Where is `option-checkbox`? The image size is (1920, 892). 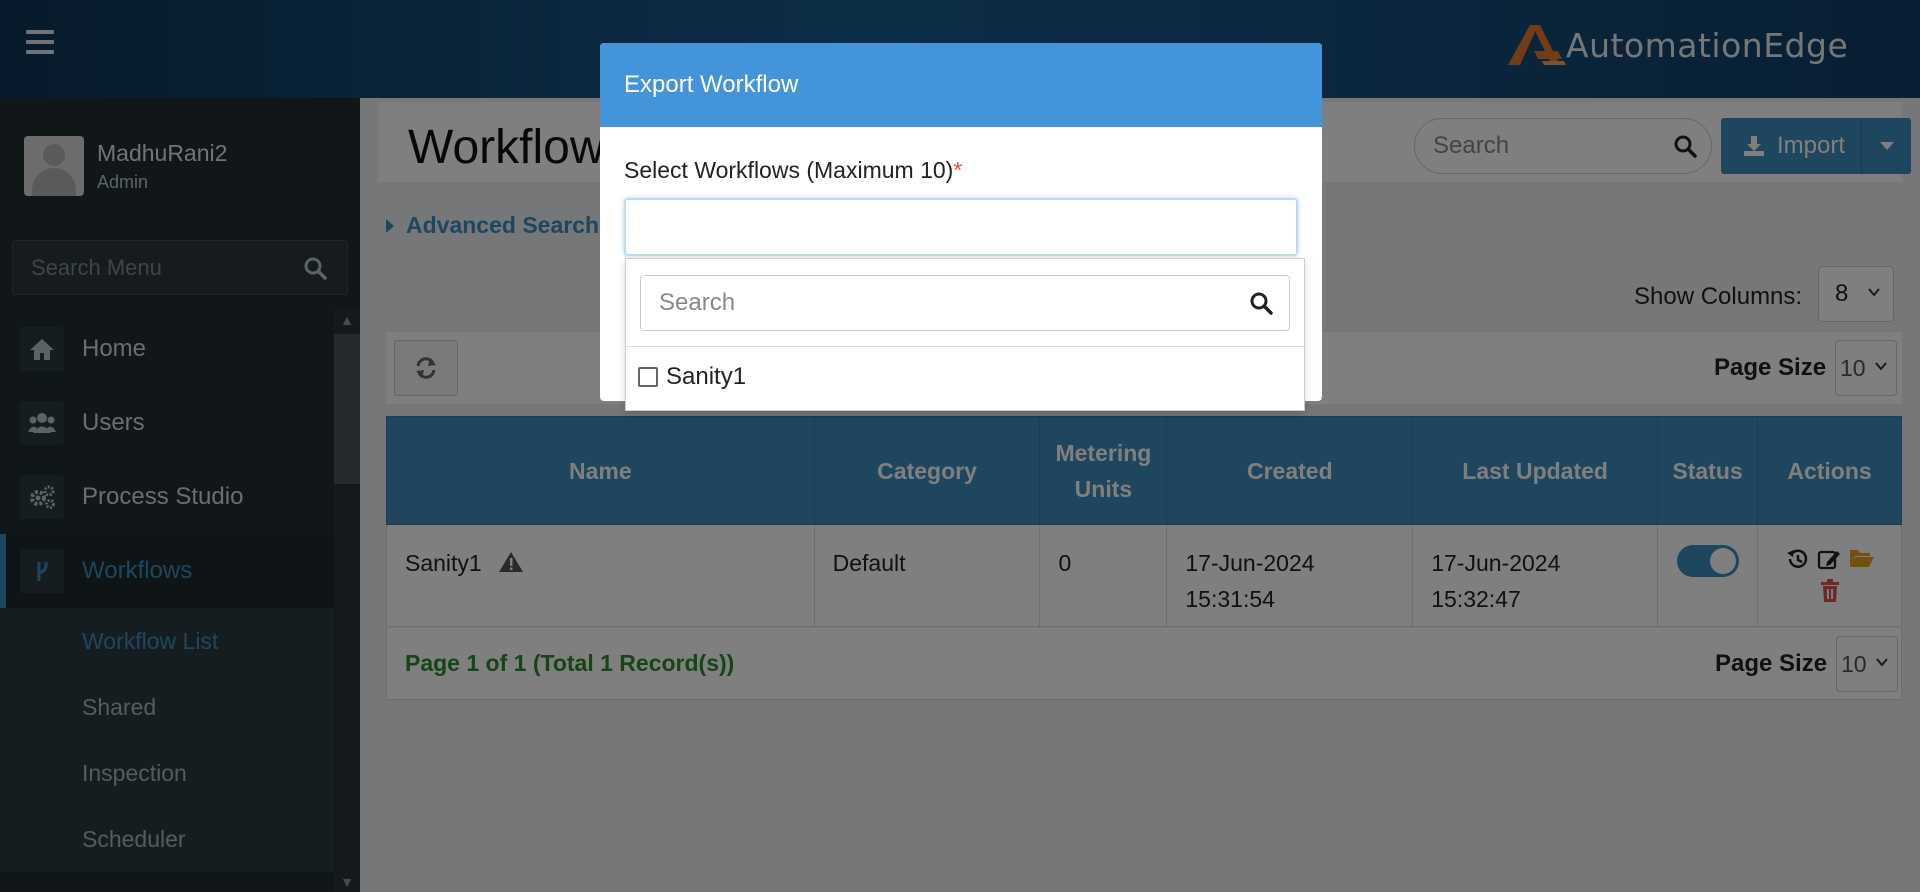
option-checkbox is located at coordinates (648, 377).